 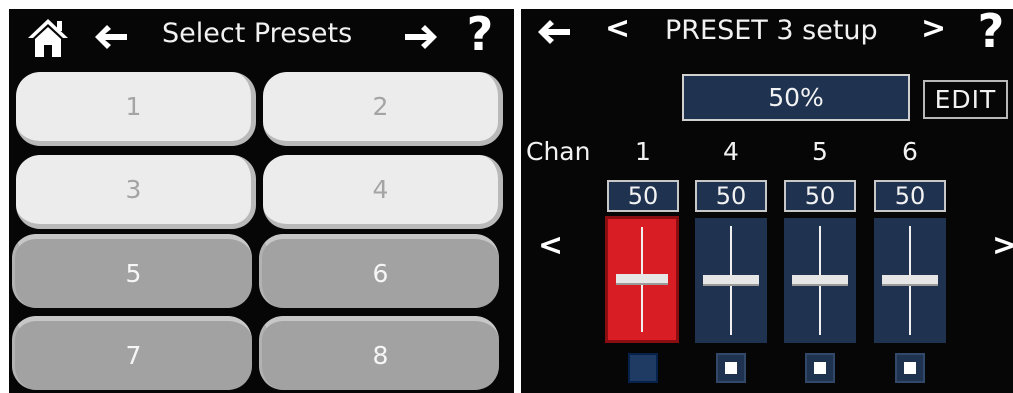 I want to click on preset-button-4: 4, so click(x=383, y=192).